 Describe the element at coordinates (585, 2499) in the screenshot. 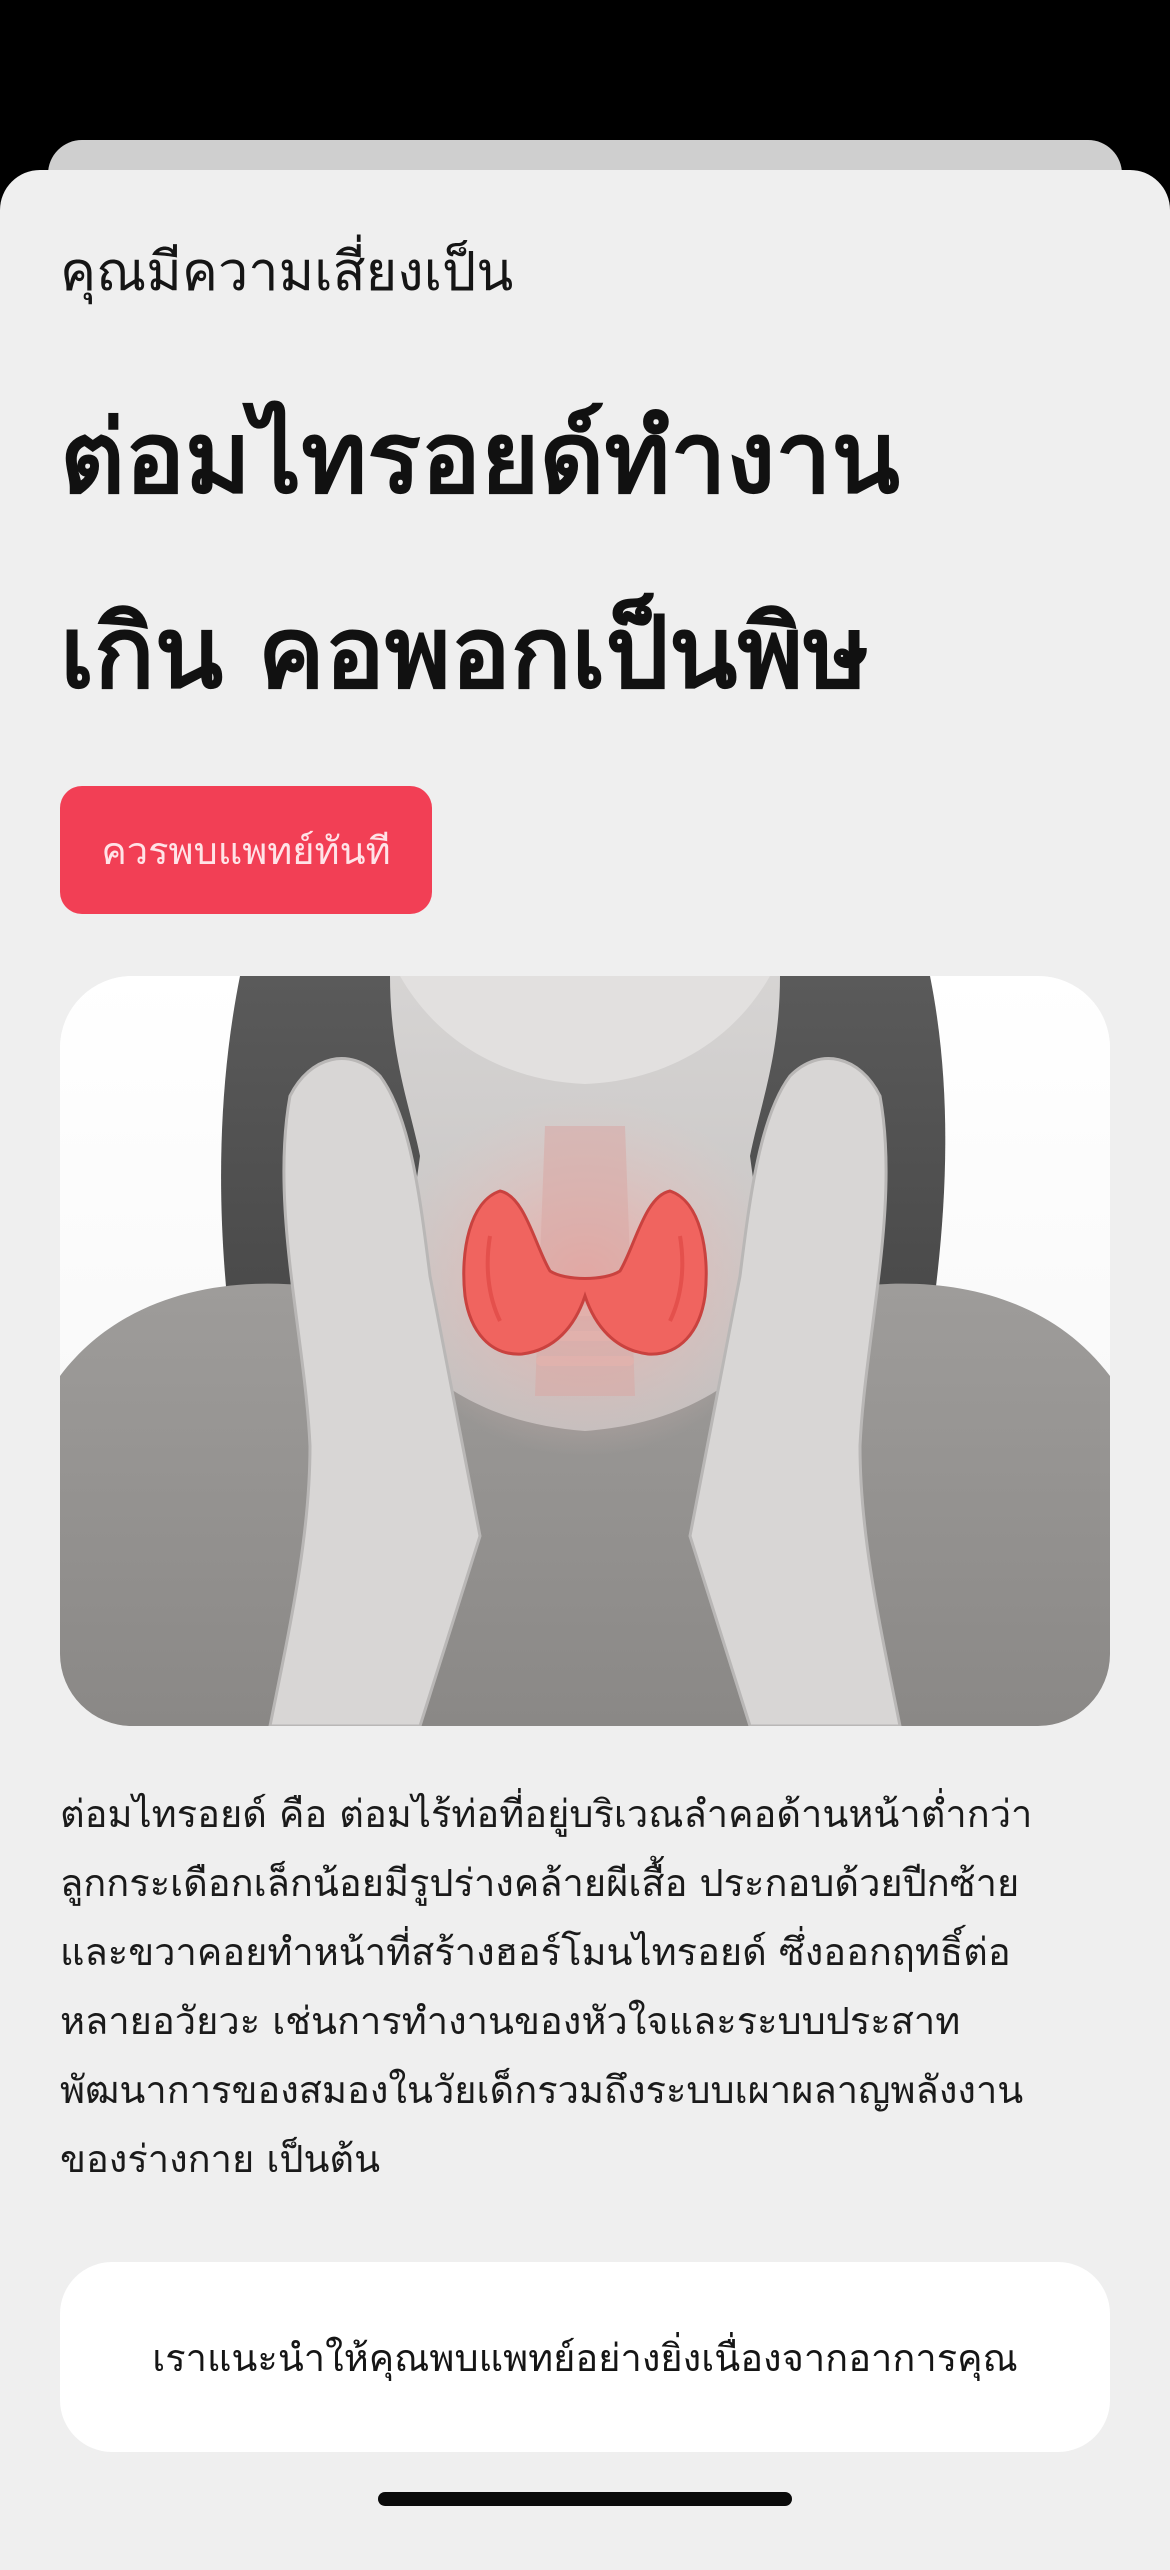

I see `home-indicator` at that location.